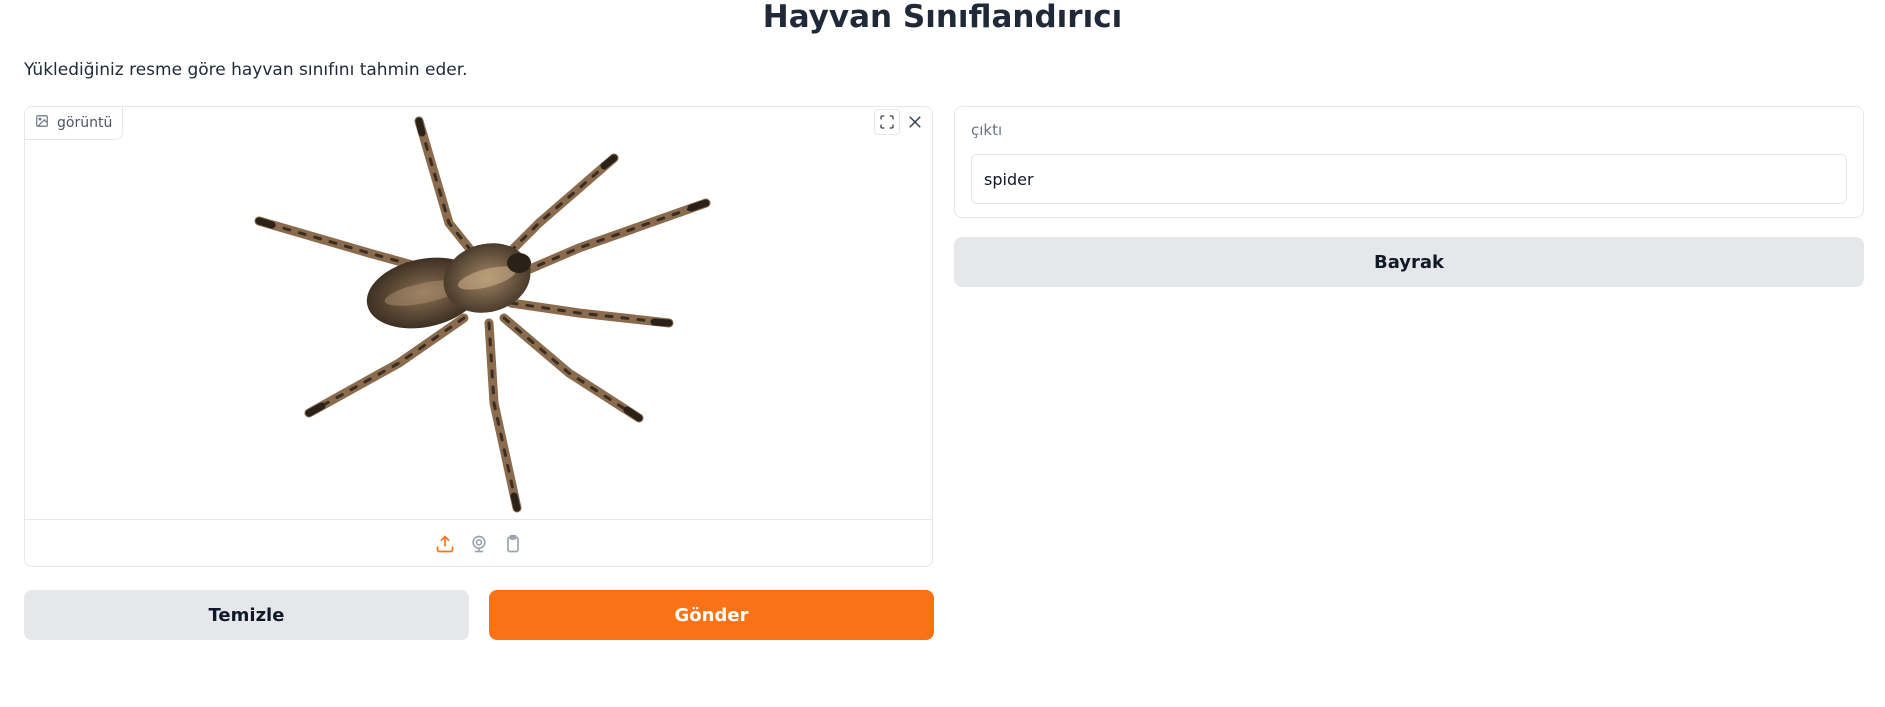  Describe the element at coordinates (42, 123) in the screenshot. I see `image-icon` at that location.